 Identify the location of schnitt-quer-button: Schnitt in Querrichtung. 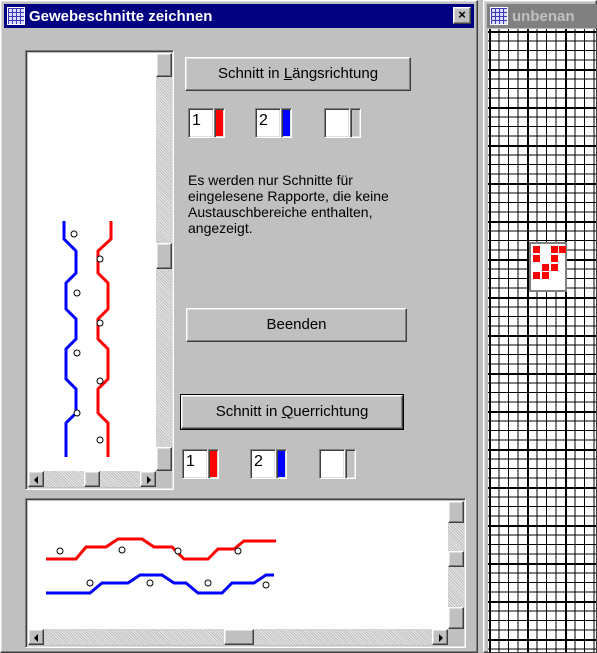
(292, 412).